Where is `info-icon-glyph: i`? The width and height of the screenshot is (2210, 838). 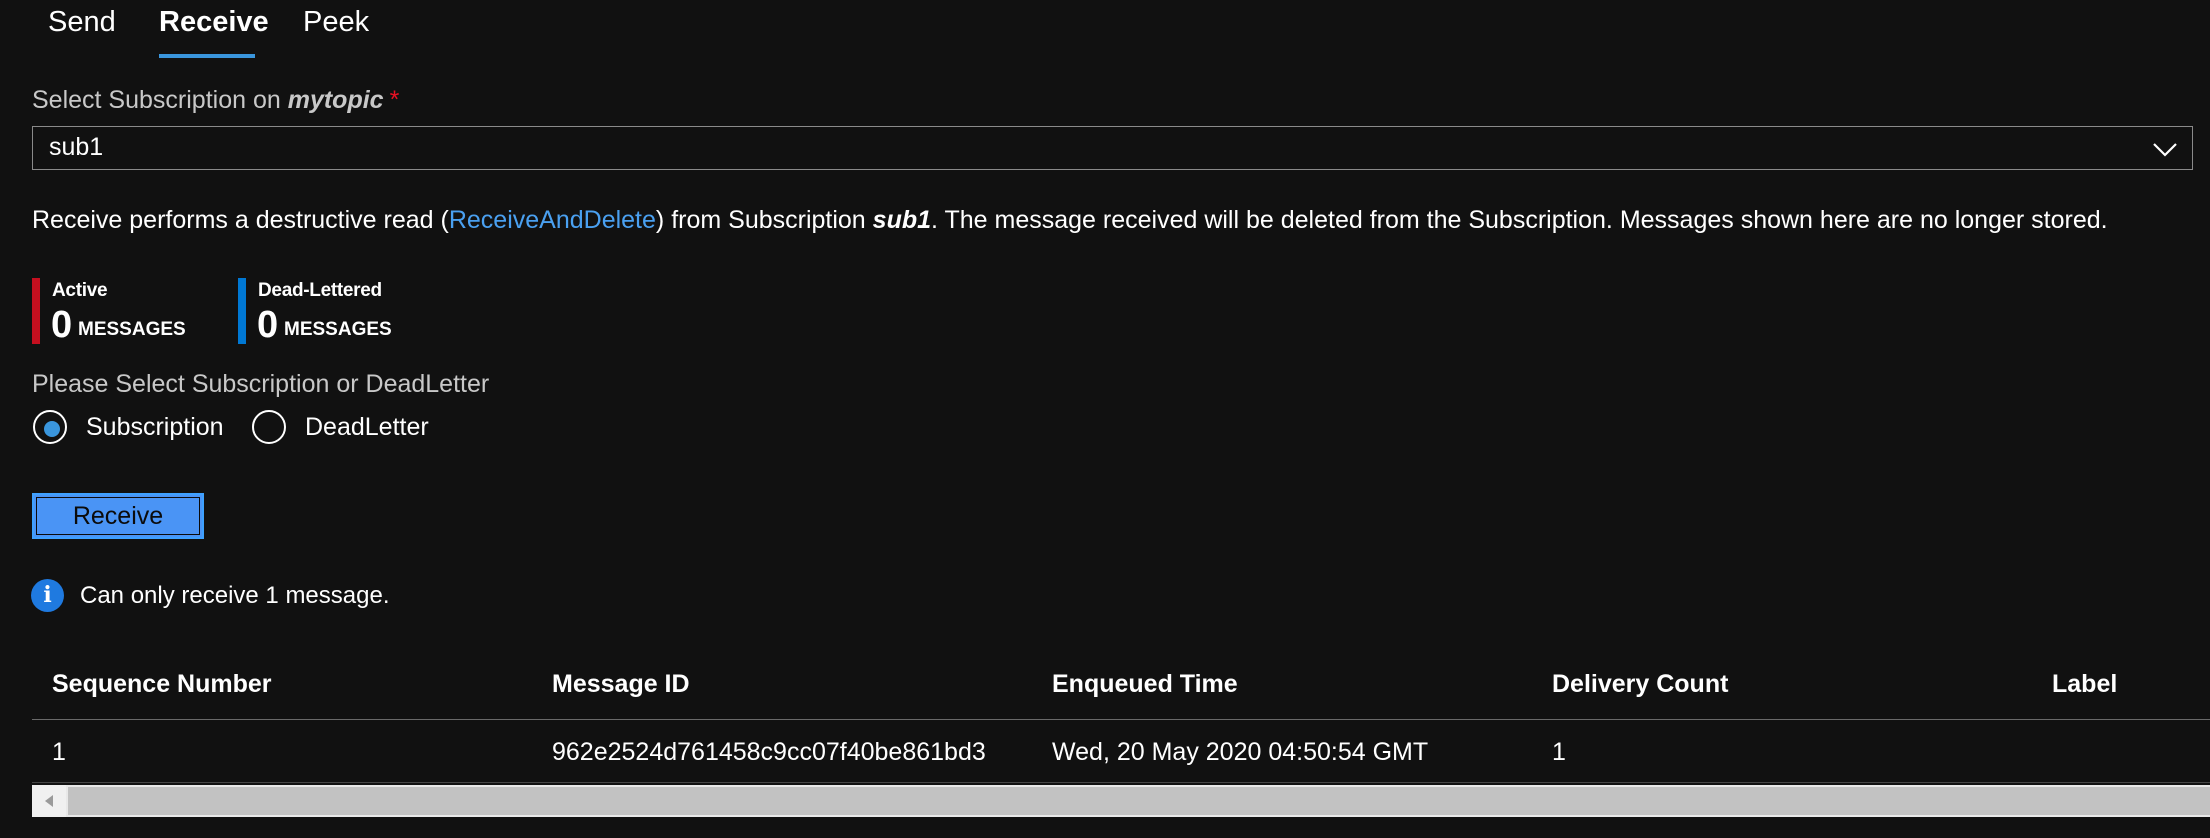 info-icon-glyph: i is located at coordinates (47, 595).